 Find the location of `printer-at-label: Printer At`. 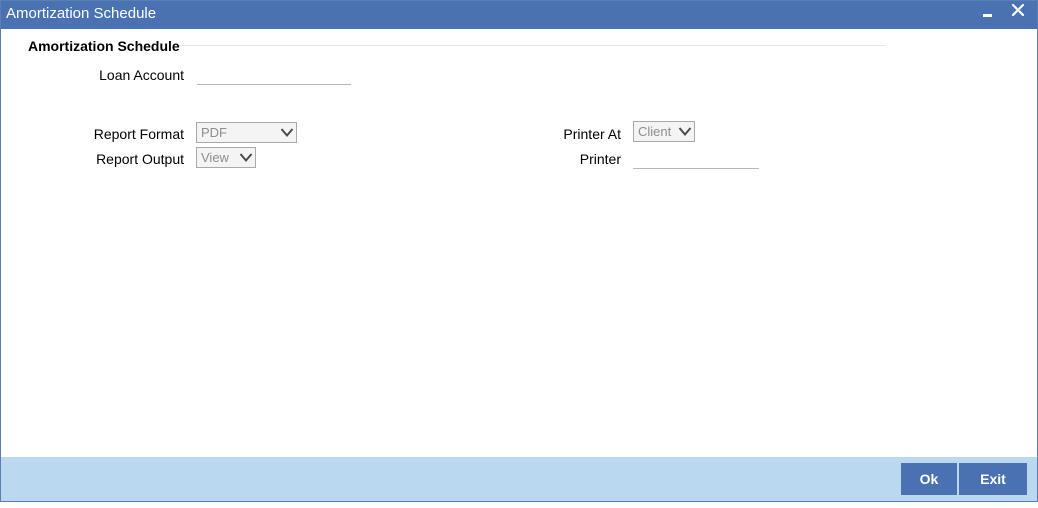

printer-at-label: Printer At is located at coordinates (592, 134).